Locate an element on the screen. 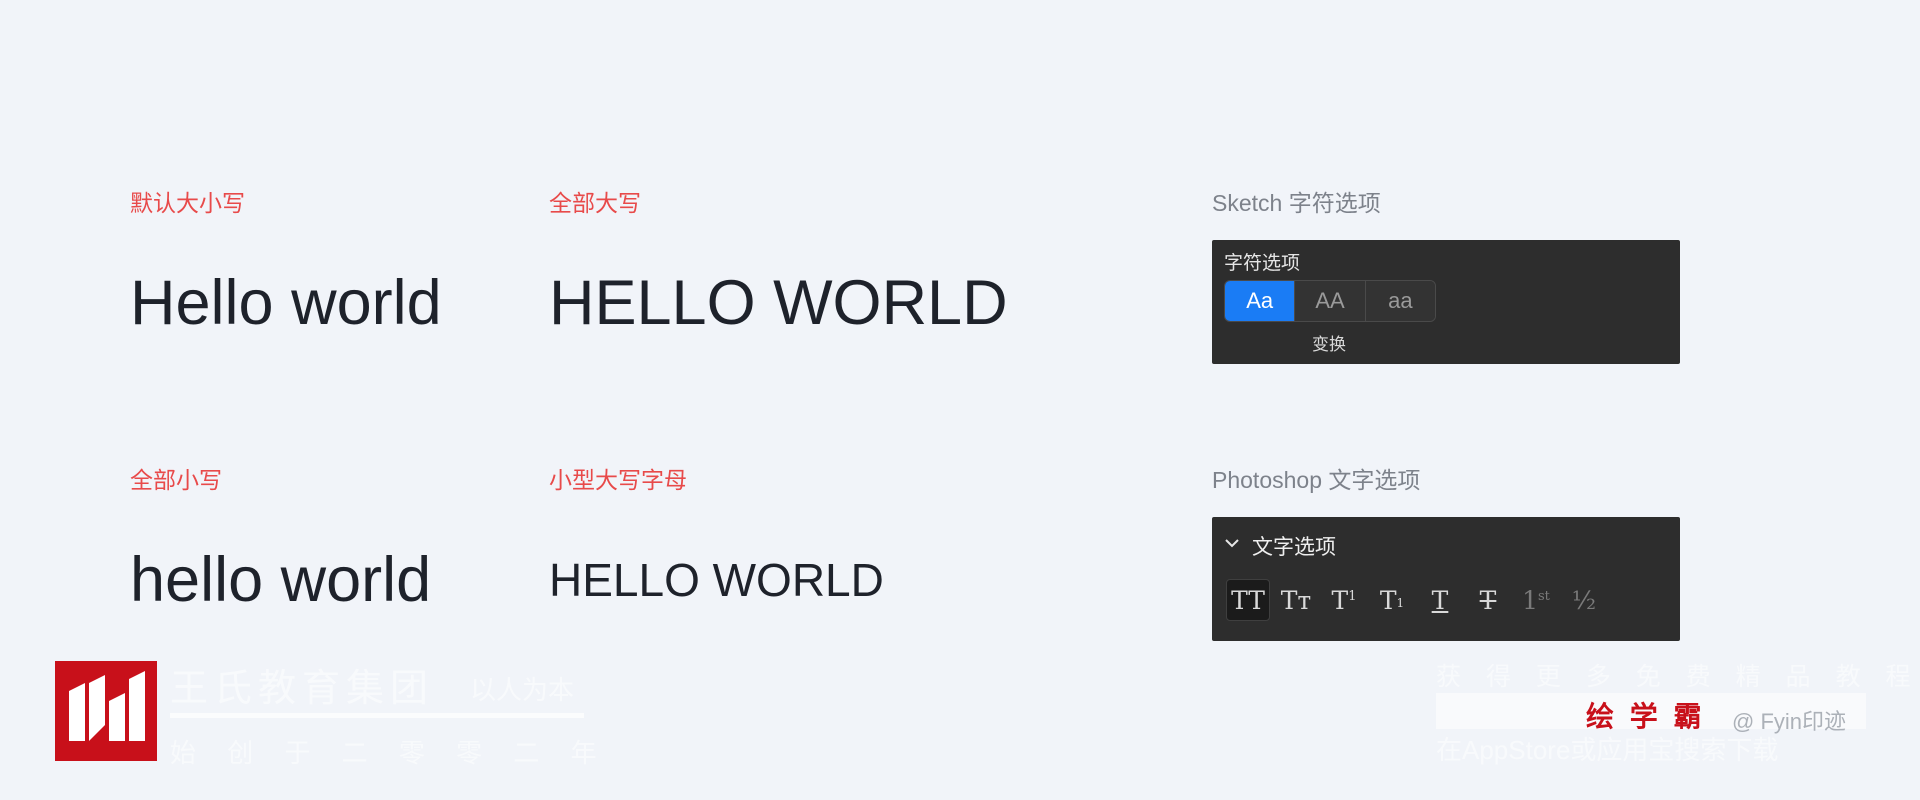 The width and height of the screenshot is (1920, 800). all-lower-label: 全部小写 is located at coordinates (176, 480).